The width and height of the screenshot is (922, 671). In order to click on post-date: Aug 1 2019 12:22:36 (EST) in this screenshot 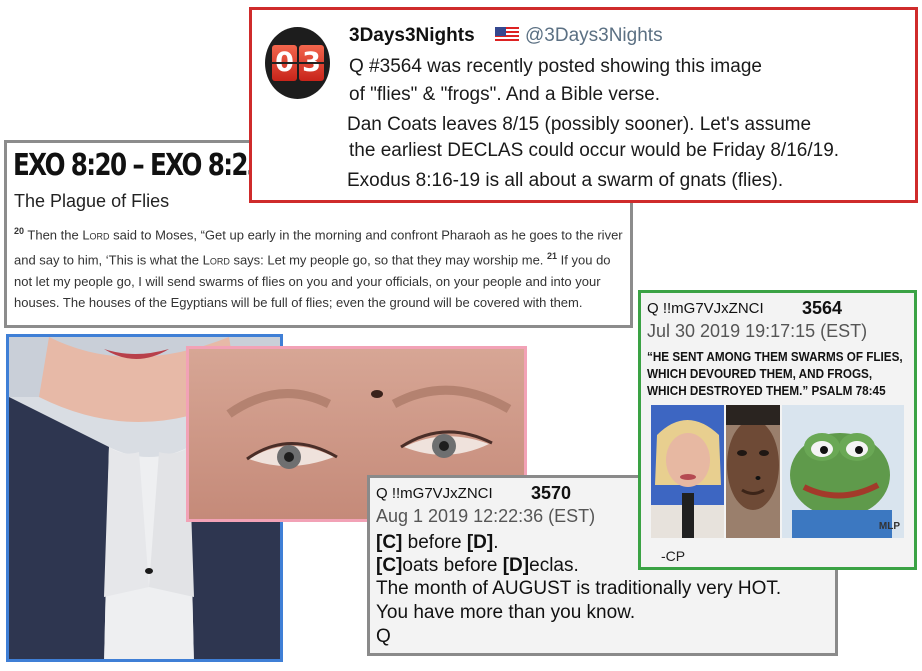, I will do `click(486, 516)`.